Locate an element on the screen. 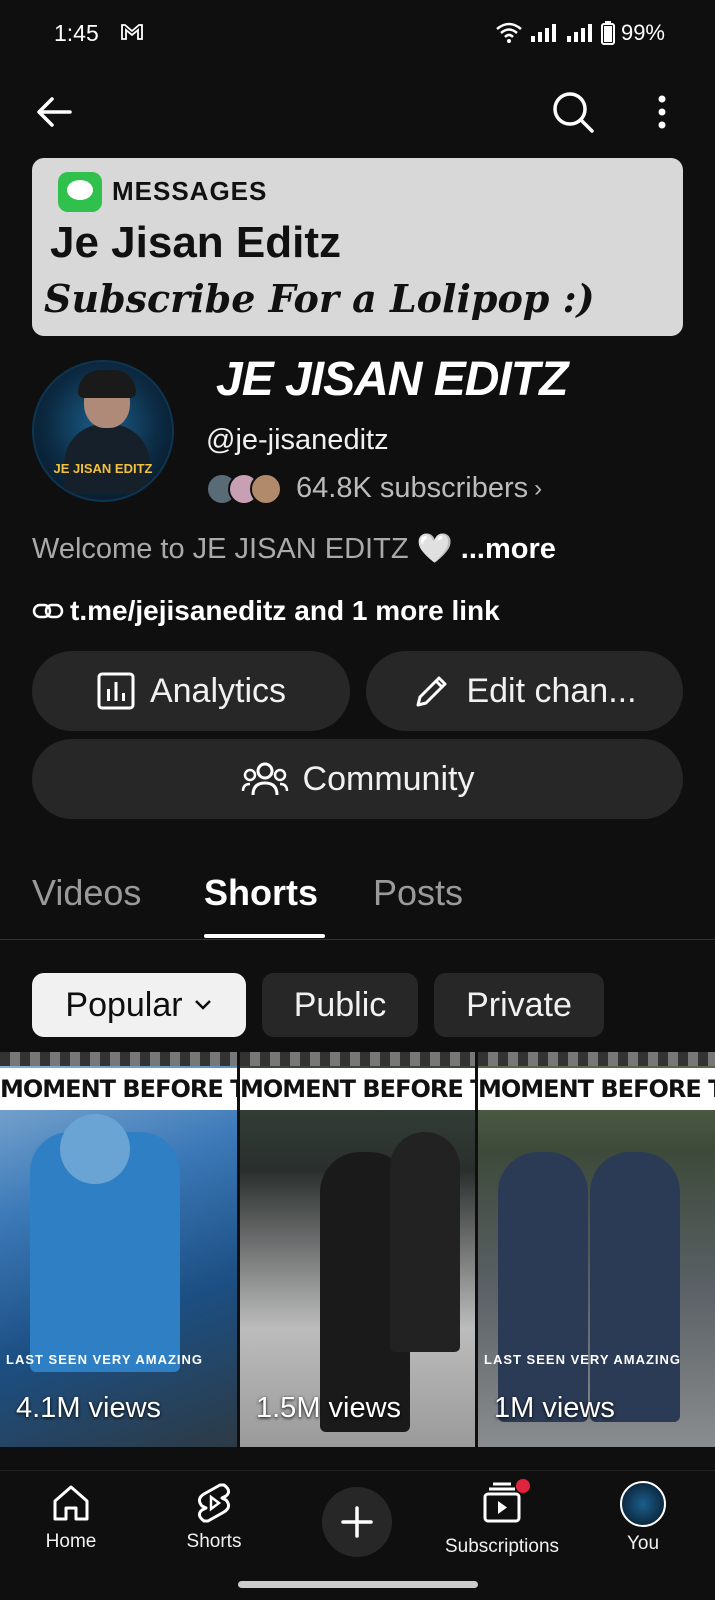  shorts-icon is located at coordinates (214, 1503).